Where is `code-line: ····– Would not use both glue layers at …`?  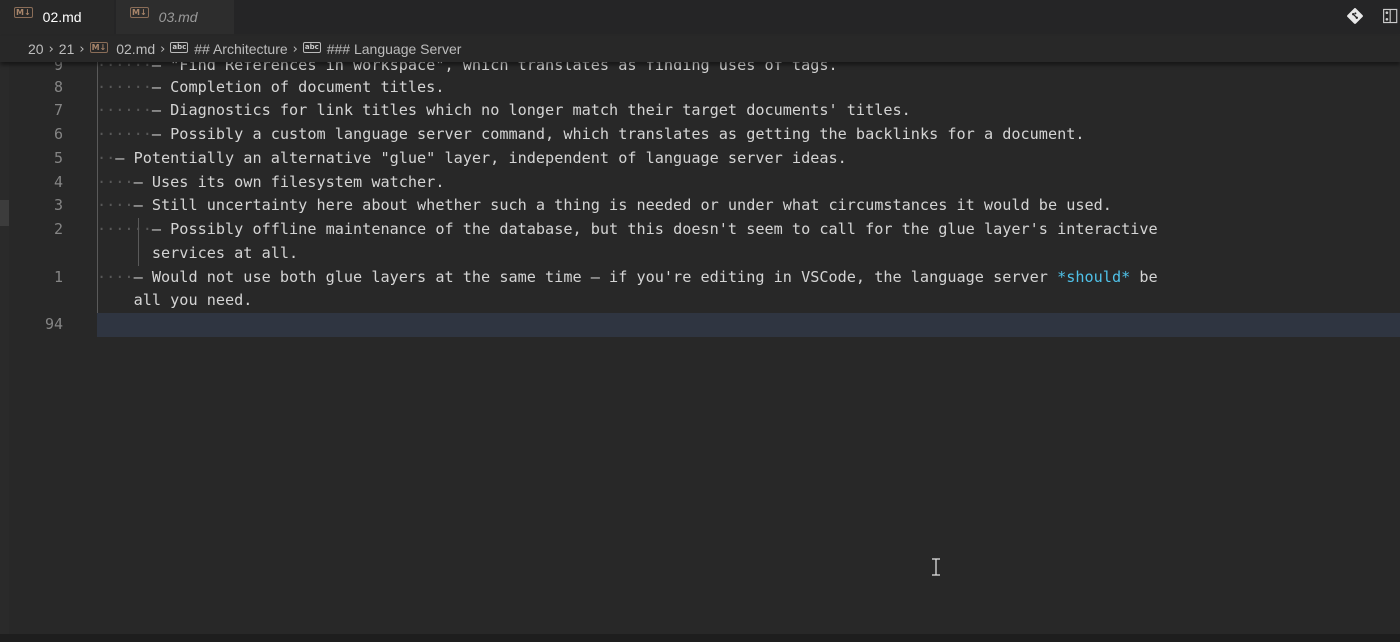
code-line: ····– Would not use both glue layers at … is located at coordinates (627, 277).